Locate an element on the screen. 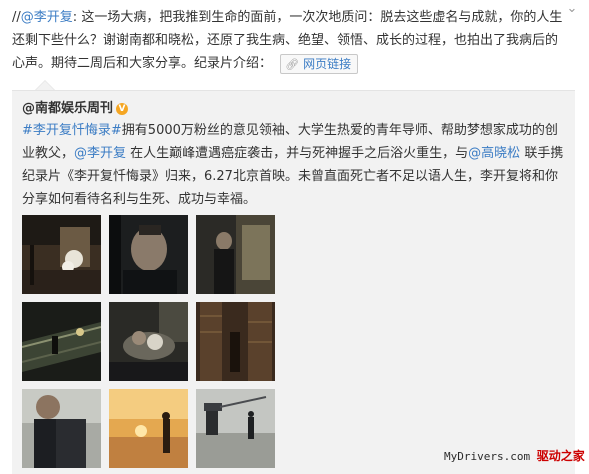 The image size is (589, 474). mention-link-1: @李开复 is located at coordinates (100, 153).